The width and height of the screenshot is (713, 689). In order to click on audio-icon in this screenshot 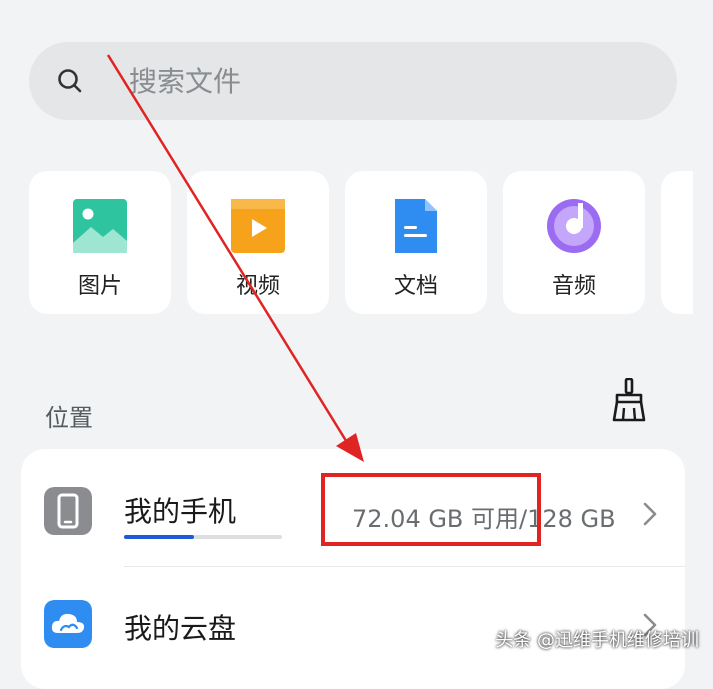, I will do `click(574, 226)`.